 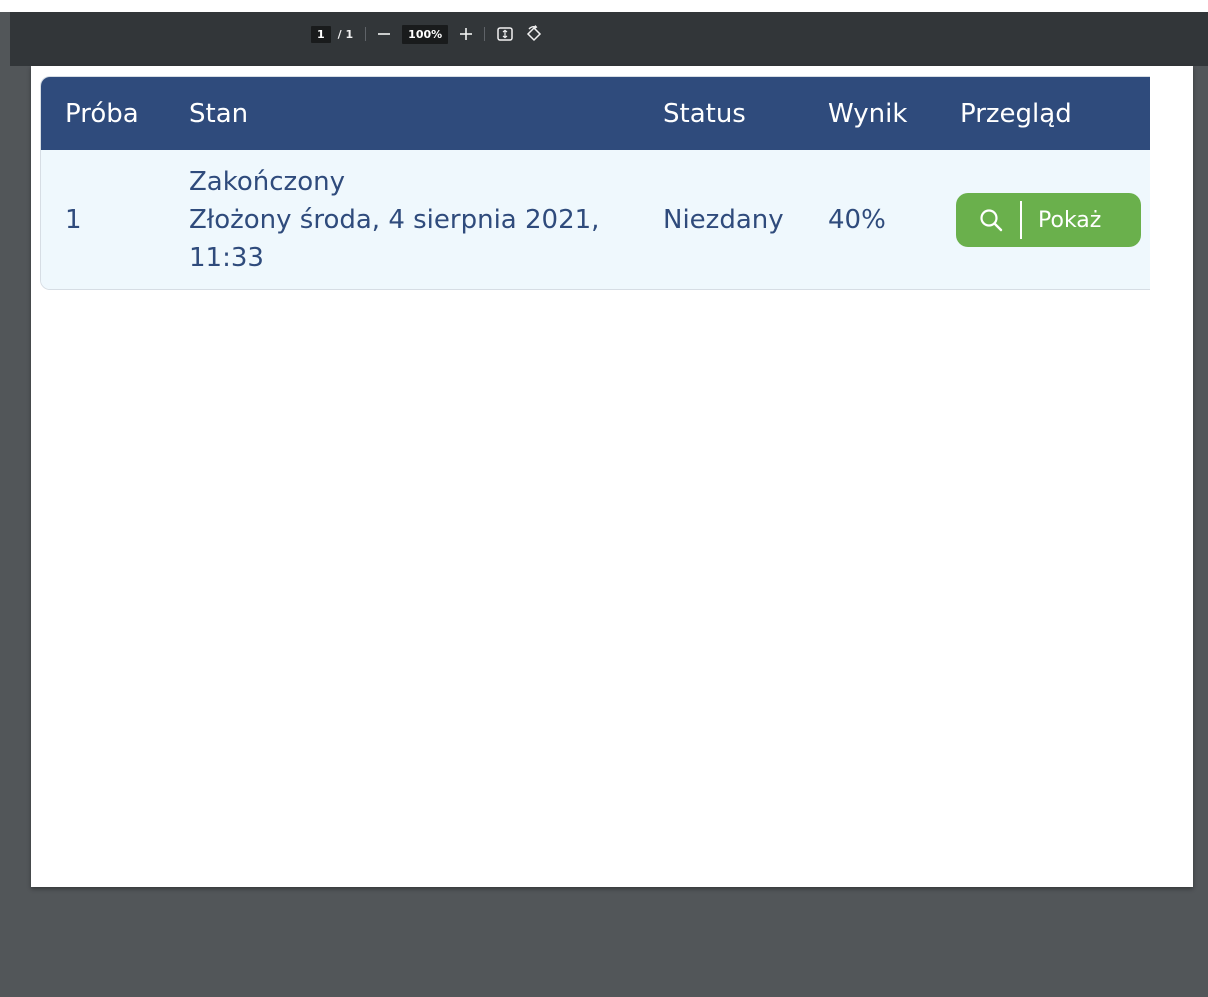 What do you see at coordinates (384, 34) in the screenshot?
I see `minus-icon` at bounding box center [384, 34].